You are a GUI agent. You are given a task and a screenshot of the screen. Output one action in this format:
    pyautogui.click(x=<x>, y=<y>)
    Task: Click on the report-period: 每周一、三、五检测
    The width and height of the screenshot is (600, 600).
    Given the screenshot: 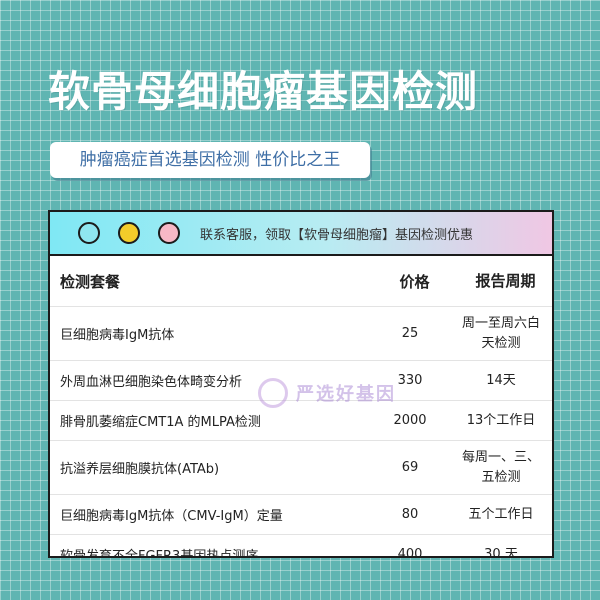 What is the action you would take?
    pyautogui.click(x=501, y=467)
    